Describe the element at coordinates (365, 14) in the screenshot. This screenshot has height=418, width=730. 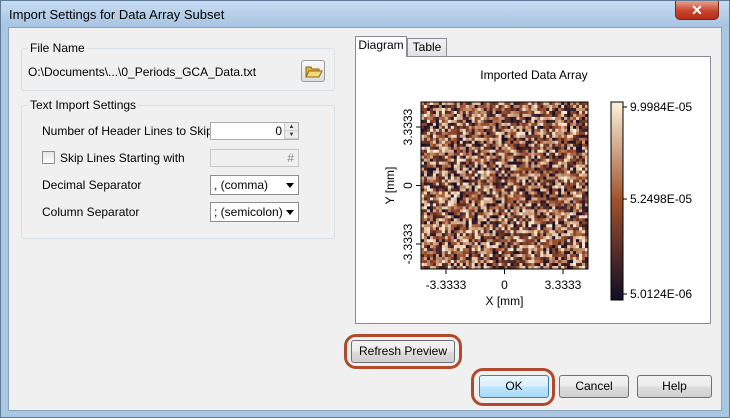
I see `title-bar: Import Settings for Data Array Subset ✕` at that location.